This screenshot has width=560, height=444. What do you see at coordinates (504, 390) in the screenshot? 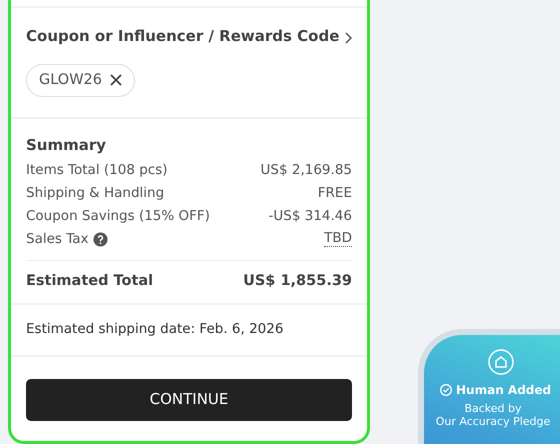
I see `badge-title: Human Added` at bounding box center [504, 390].